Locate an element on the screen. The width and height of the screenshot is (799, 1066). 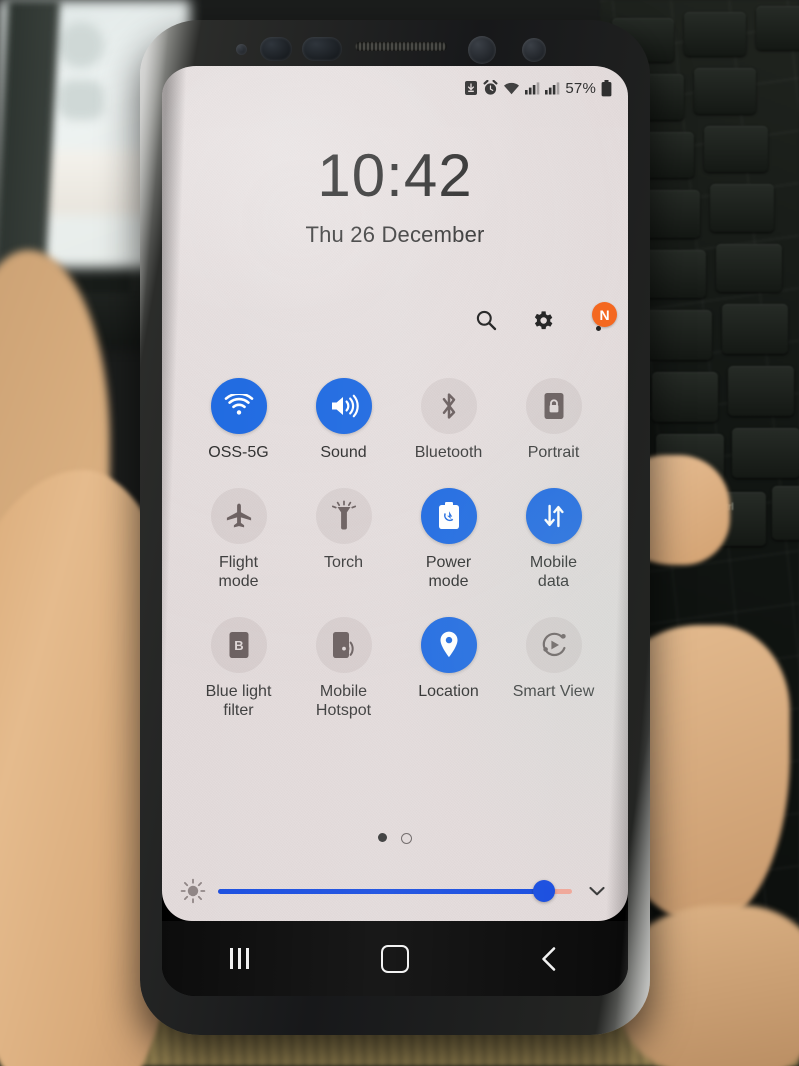
tile-label: Bluetooth is located at coordinates (448, 452).